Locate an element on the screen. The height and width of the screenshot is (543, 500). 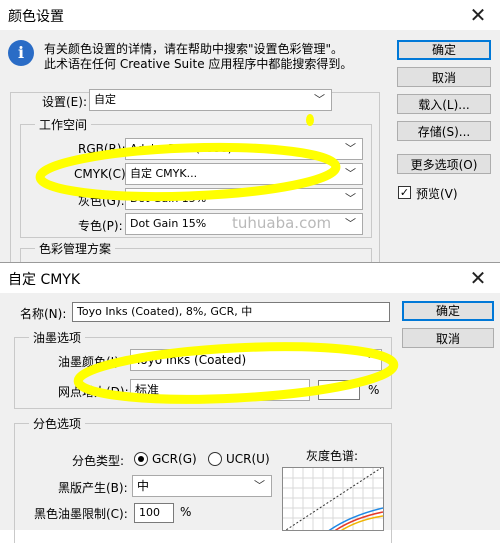
ink-colors-select: Toyo Inks (Coated) ﹀ is located at coordinates (256, 360).